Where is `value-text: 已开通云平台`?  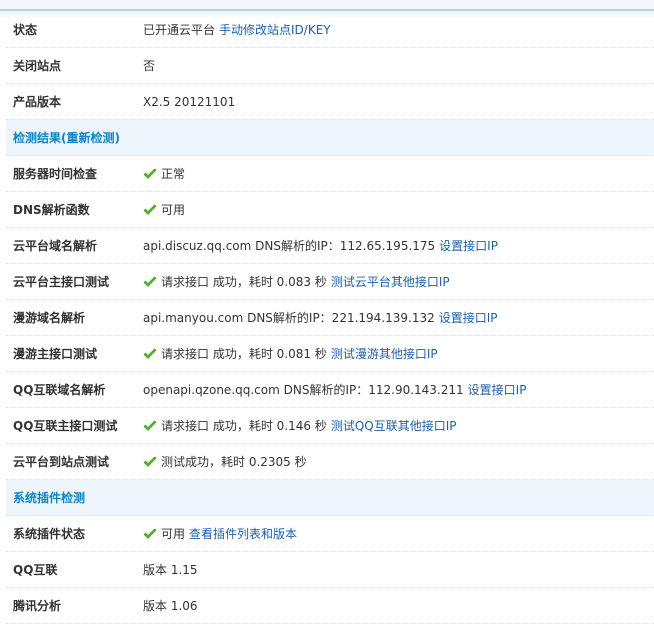
value-text: 已开通云平台 is located at coordinates (179, 30).